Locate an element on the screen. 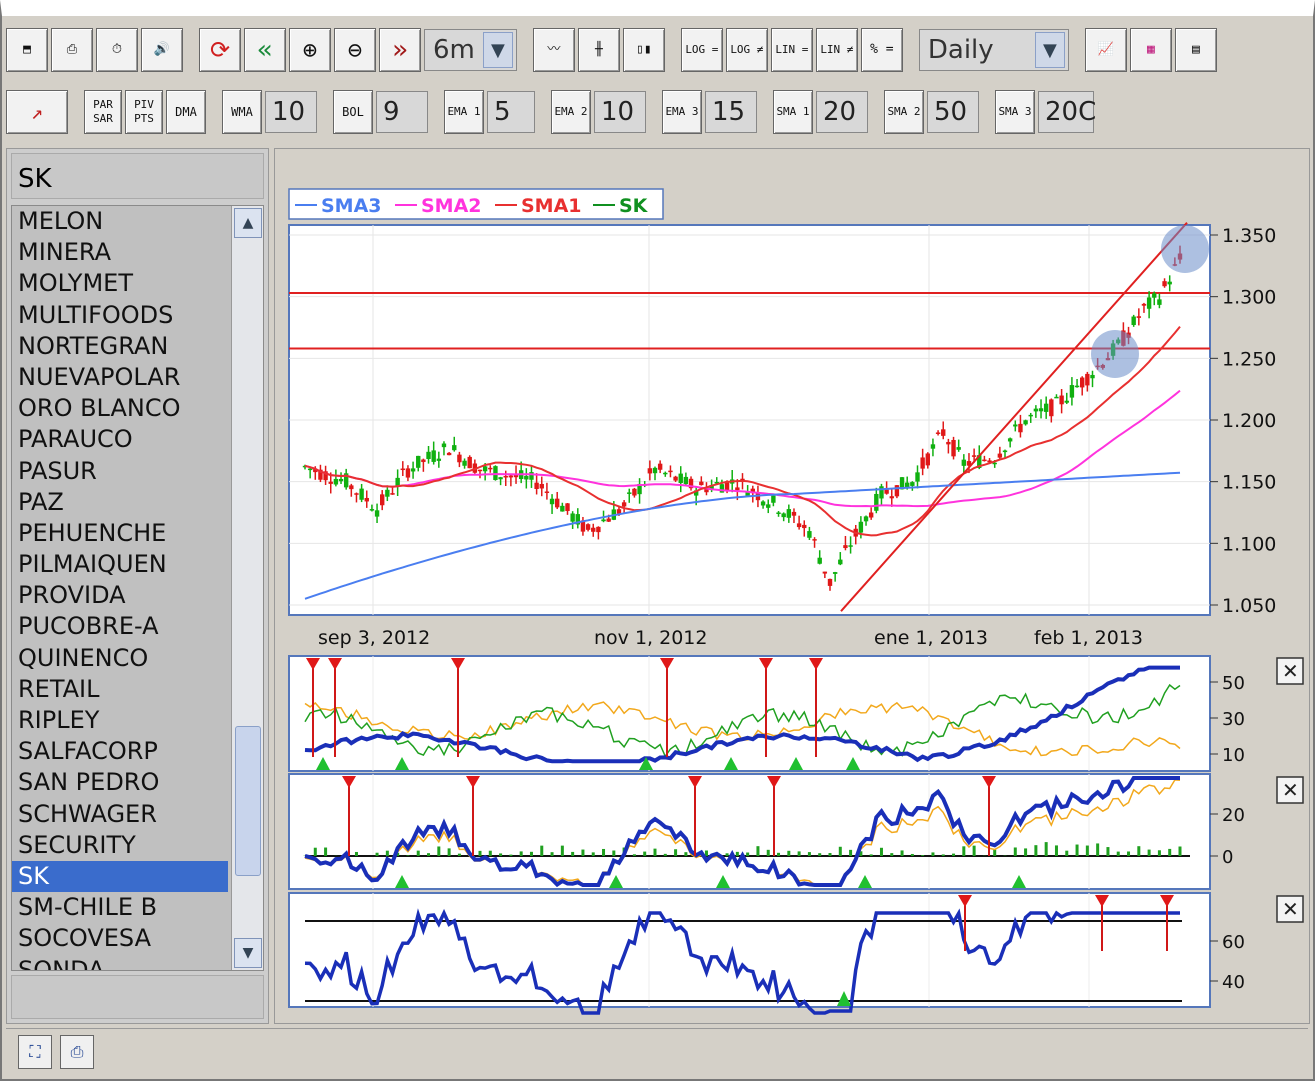 The width and height of the screenshot is (1315, 1081). list-item: QUINENCO is located at coordinates (120, 658).